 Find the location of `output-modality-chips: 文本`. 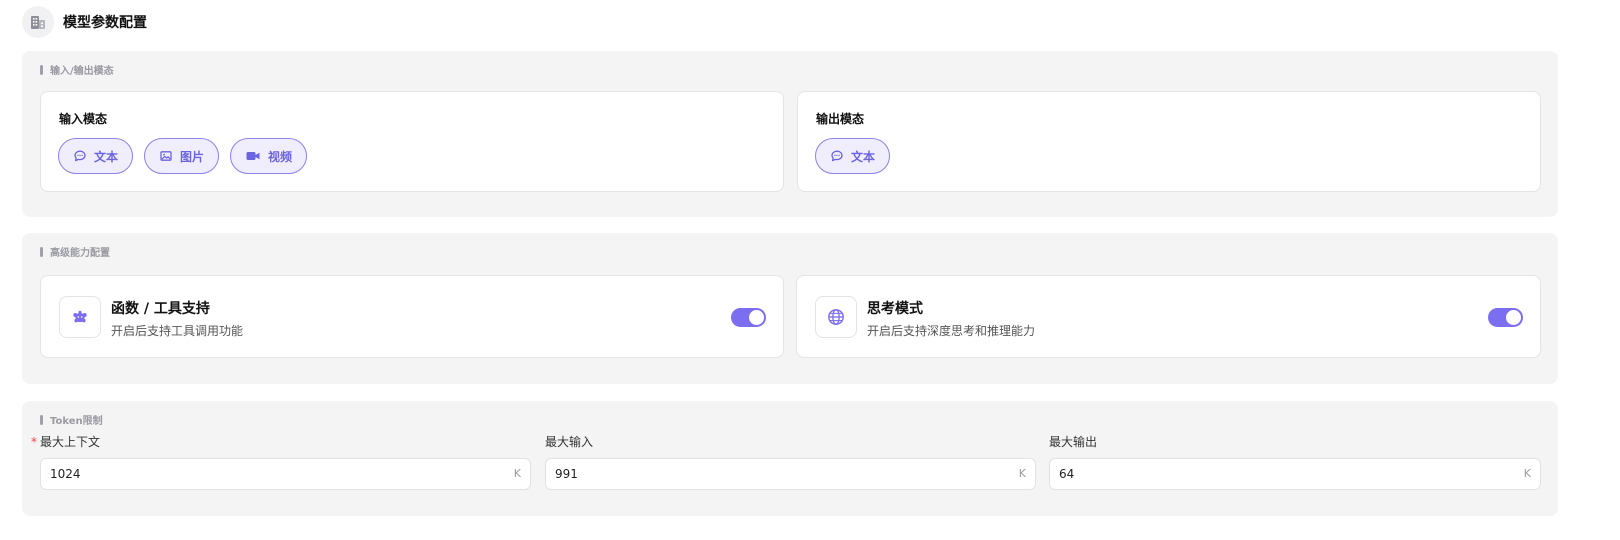

output-modality-chips: 文本 is located at coordinates (853, 156).